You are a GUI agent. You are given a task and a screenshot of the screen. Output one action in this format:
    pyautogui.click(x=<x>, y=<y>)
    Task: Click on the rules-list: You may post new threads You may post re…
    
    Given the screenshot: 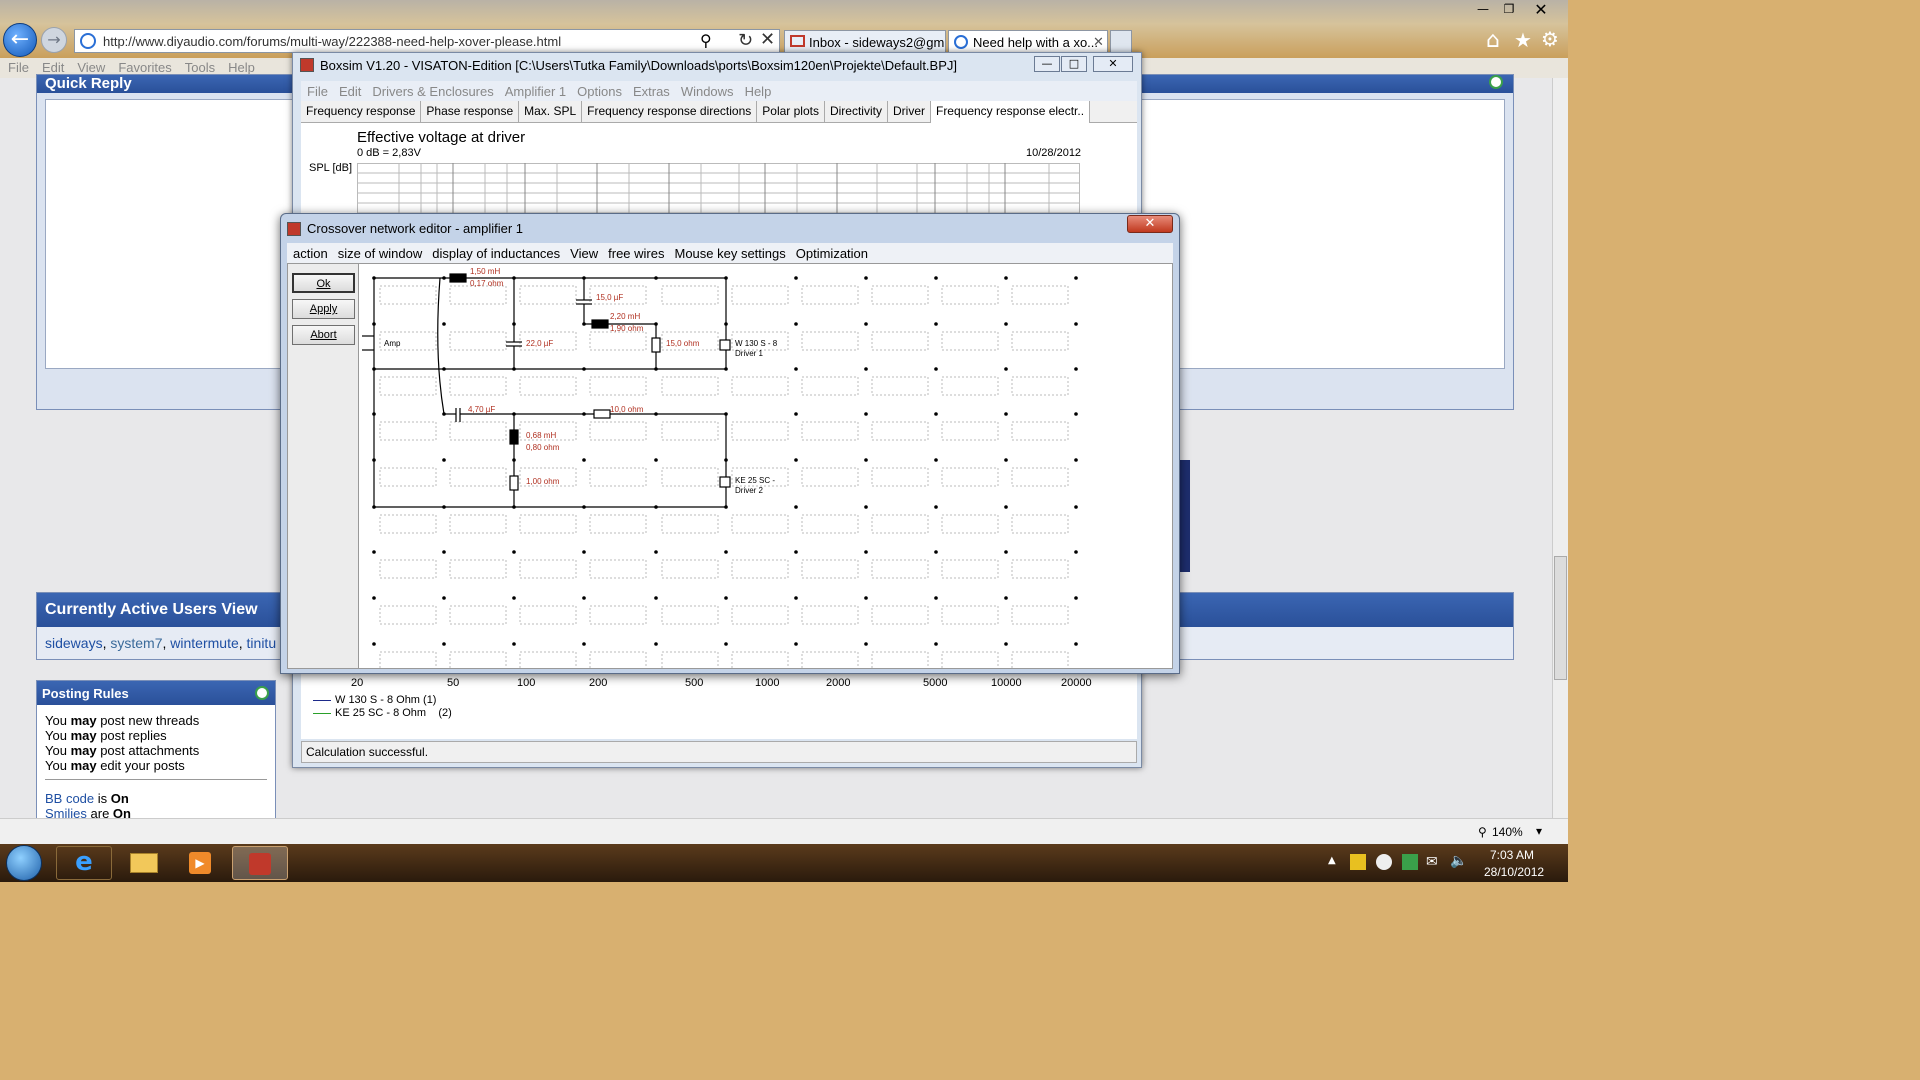 What is the action you would take?
    pyautogui.click(x=122, y=743)
    